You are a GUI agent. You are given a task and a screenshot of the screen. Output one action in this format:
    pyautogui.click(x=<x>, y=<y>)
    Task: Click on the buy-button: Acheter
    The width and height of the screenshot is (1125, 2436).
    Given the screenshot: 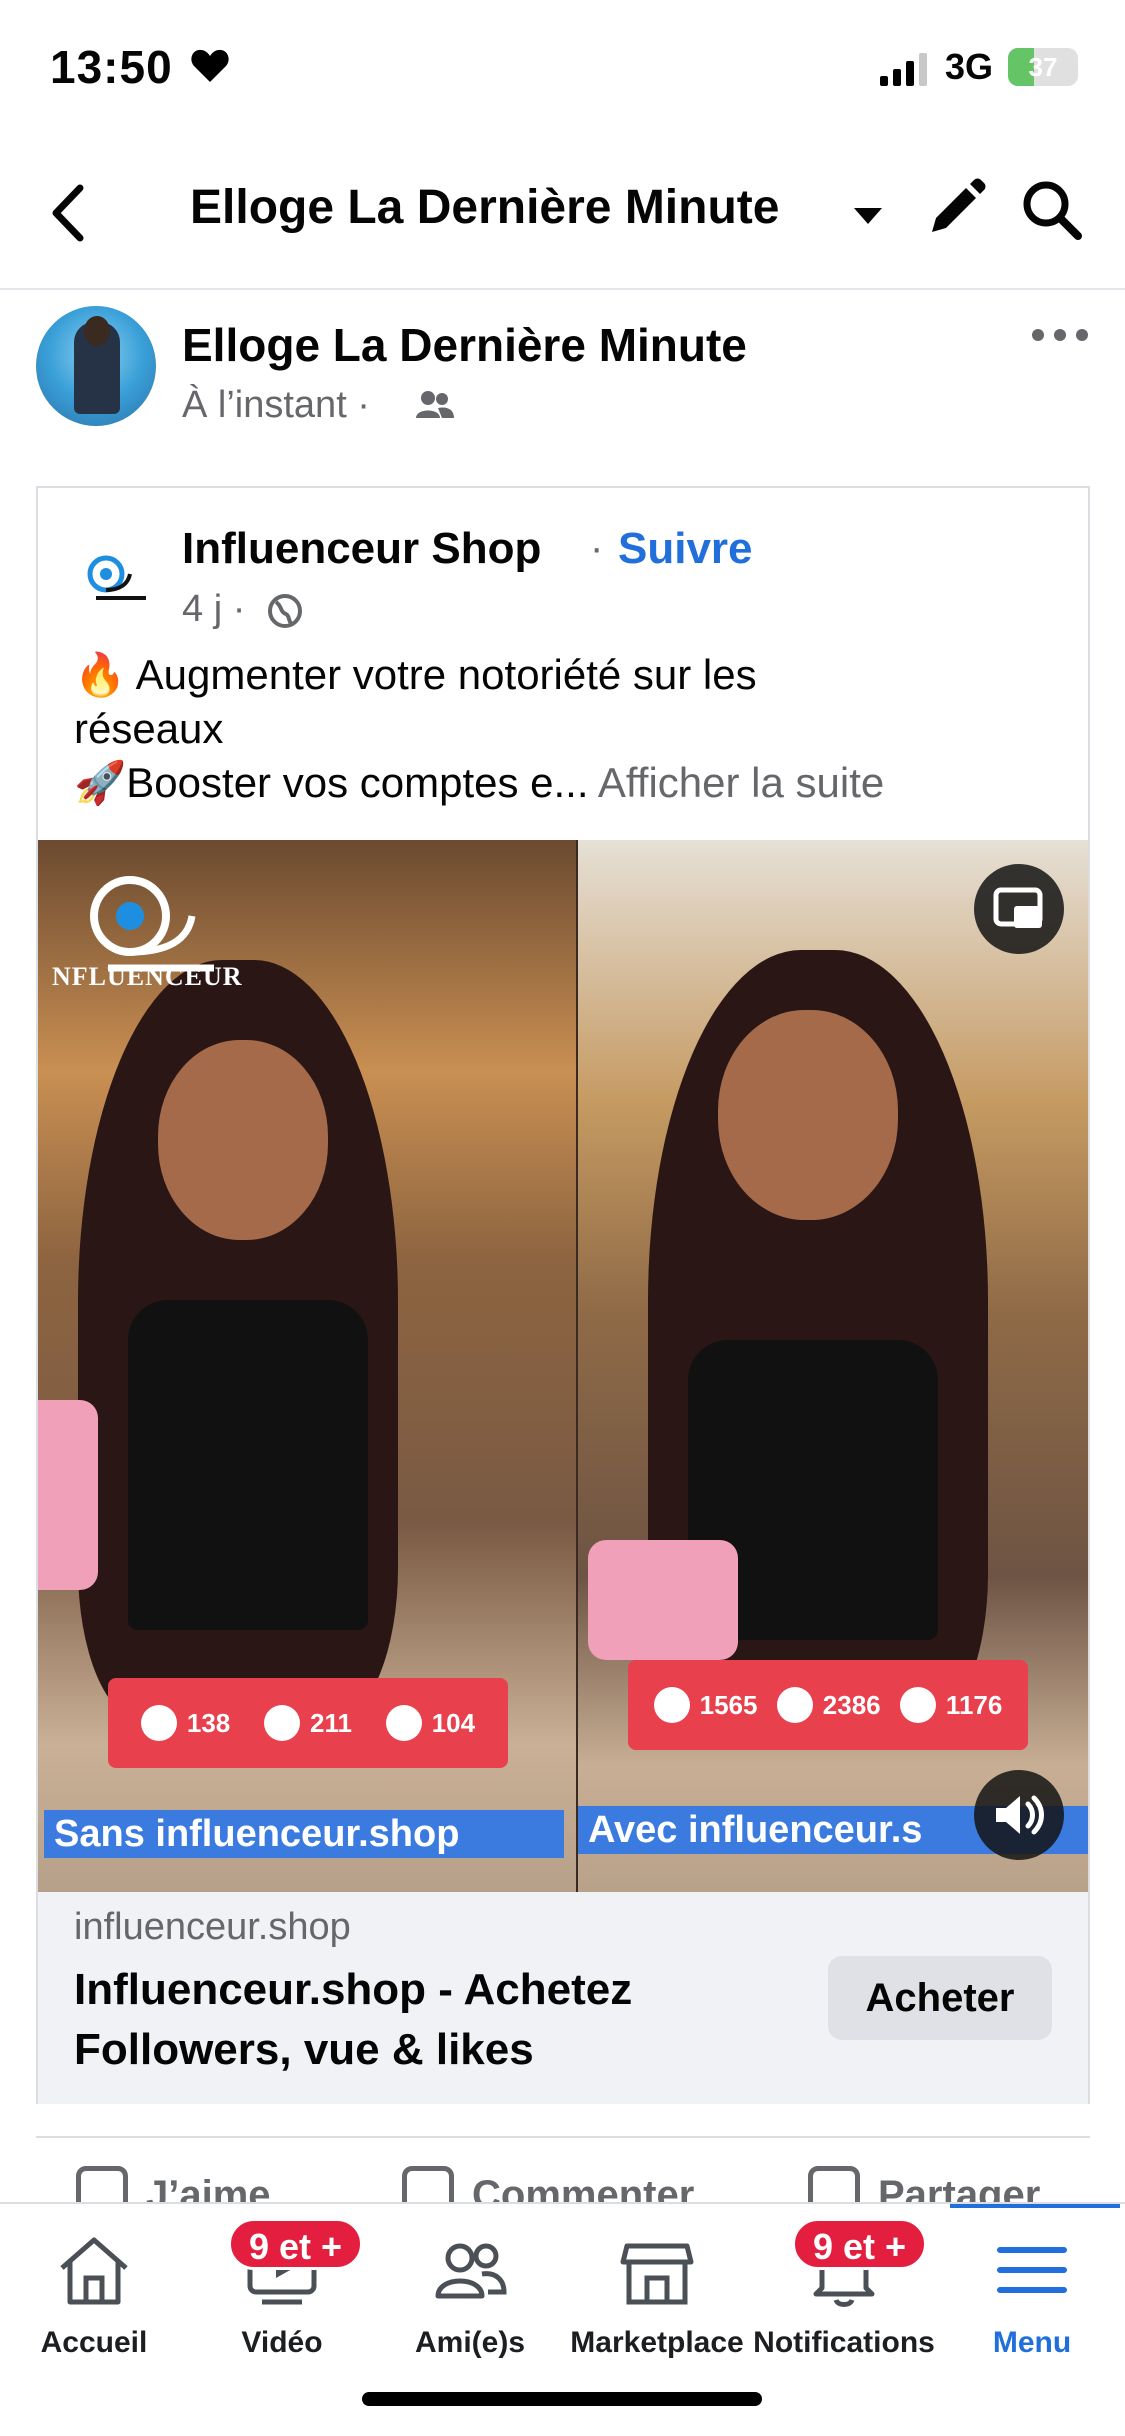 What is the action you would take?
    pyautogui.click(x=940, y=1998)
    